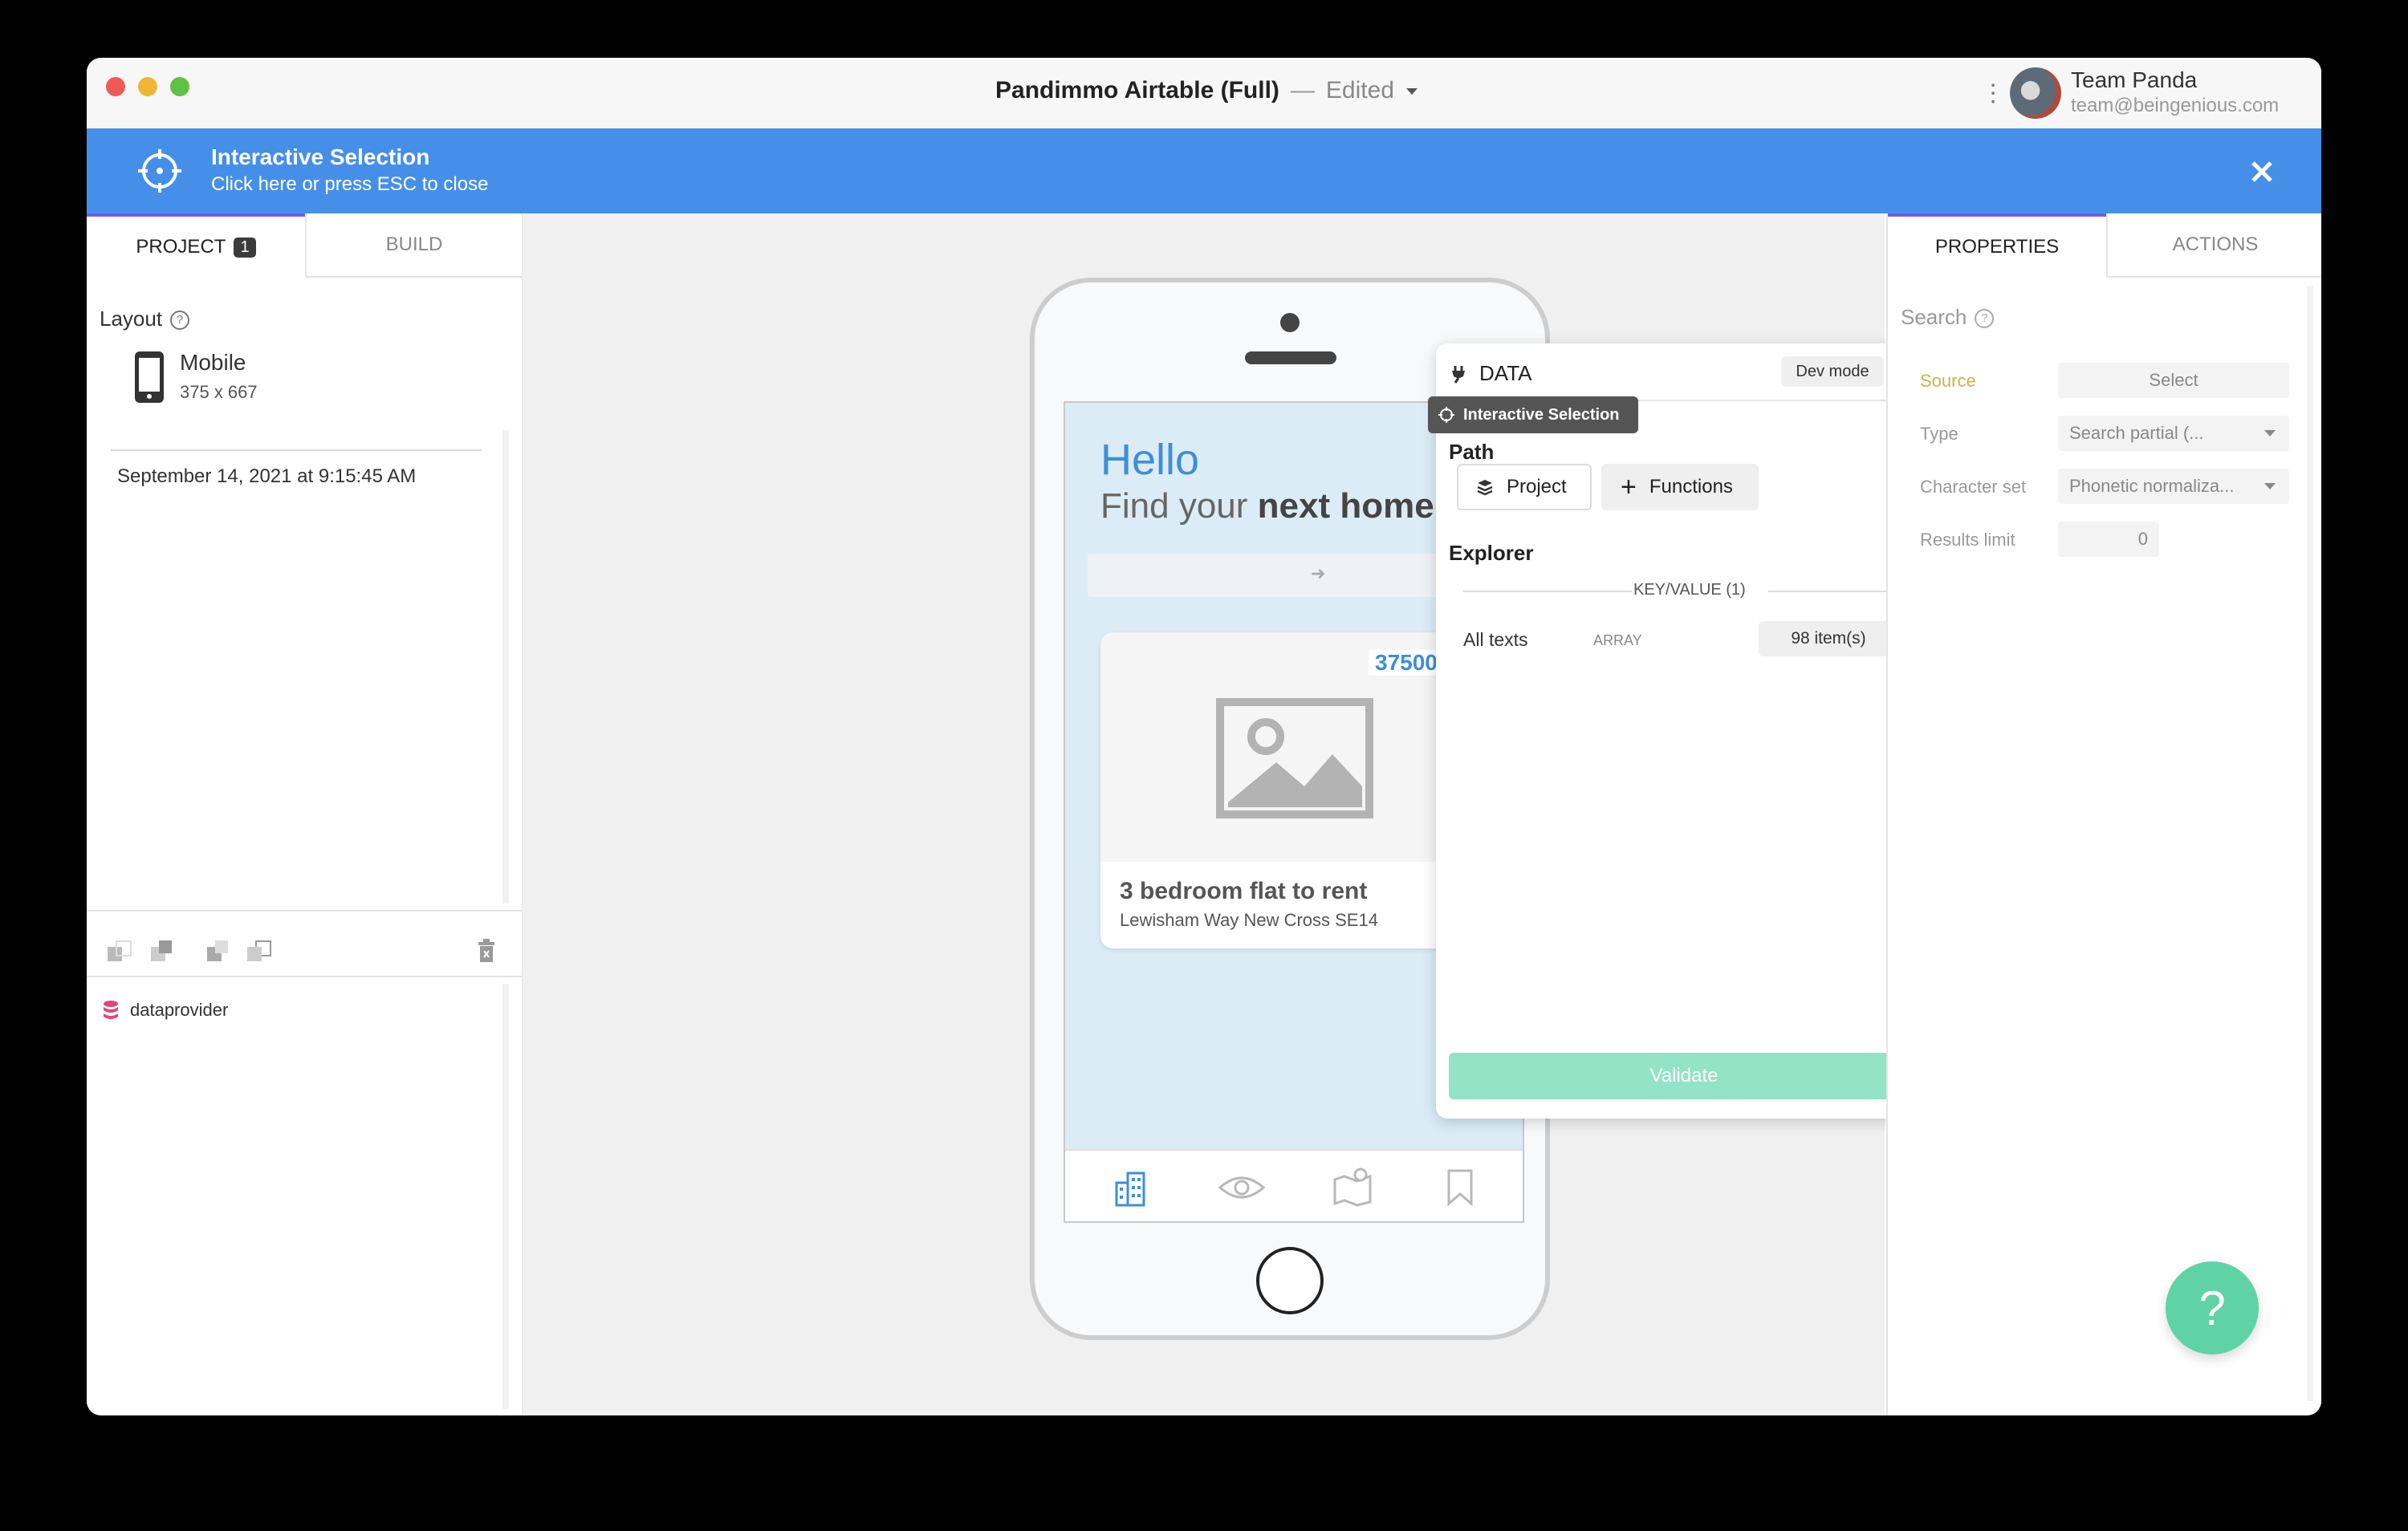  Describe the element at coordinates (1150, 460) in the screenshot. I see `greeting: Hello` at that location.